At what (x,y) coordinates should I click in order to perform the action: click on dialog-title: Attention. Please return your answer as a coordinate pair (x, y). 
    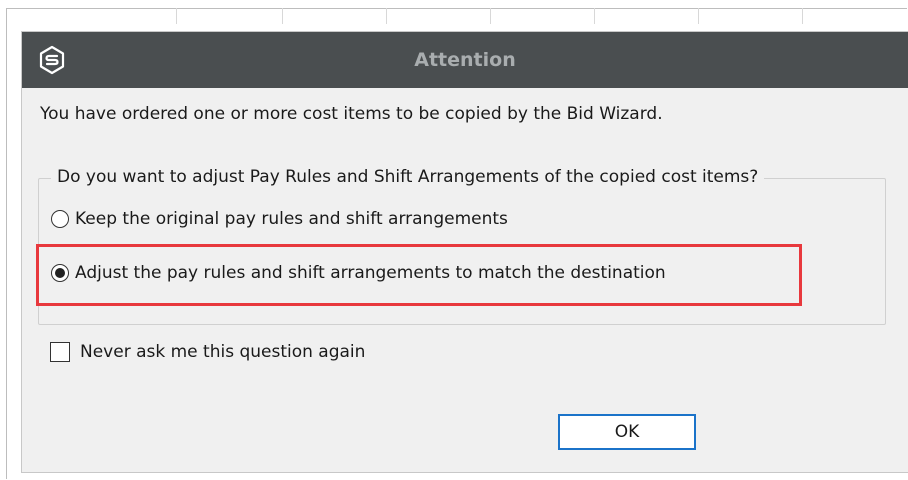
    Looking at the image, I should click on (465, 60).